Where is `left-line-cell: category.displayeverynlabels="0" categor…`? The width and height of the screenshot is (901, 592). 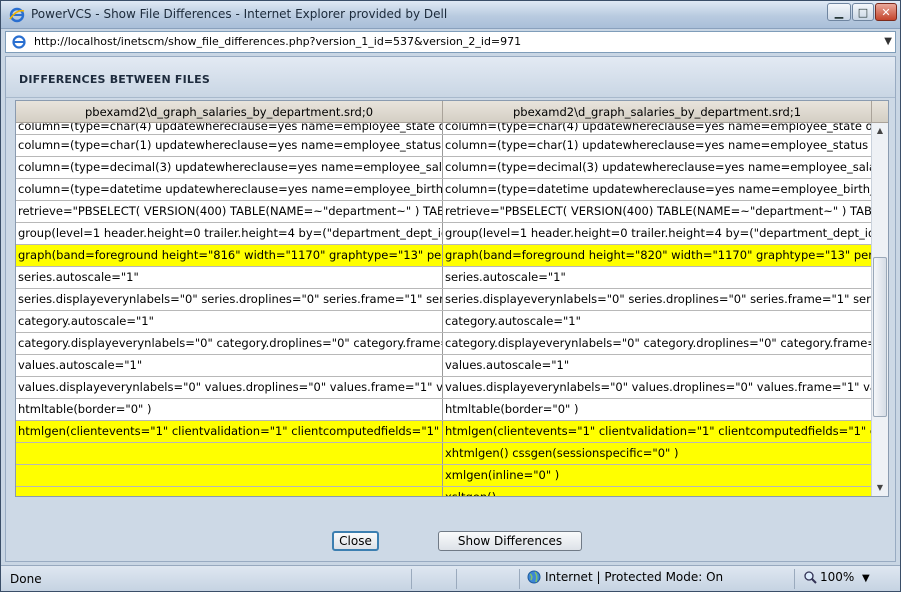
left-line-cell: category.displayeverynlabels="0" categor… is located at coordinates (229, 343).